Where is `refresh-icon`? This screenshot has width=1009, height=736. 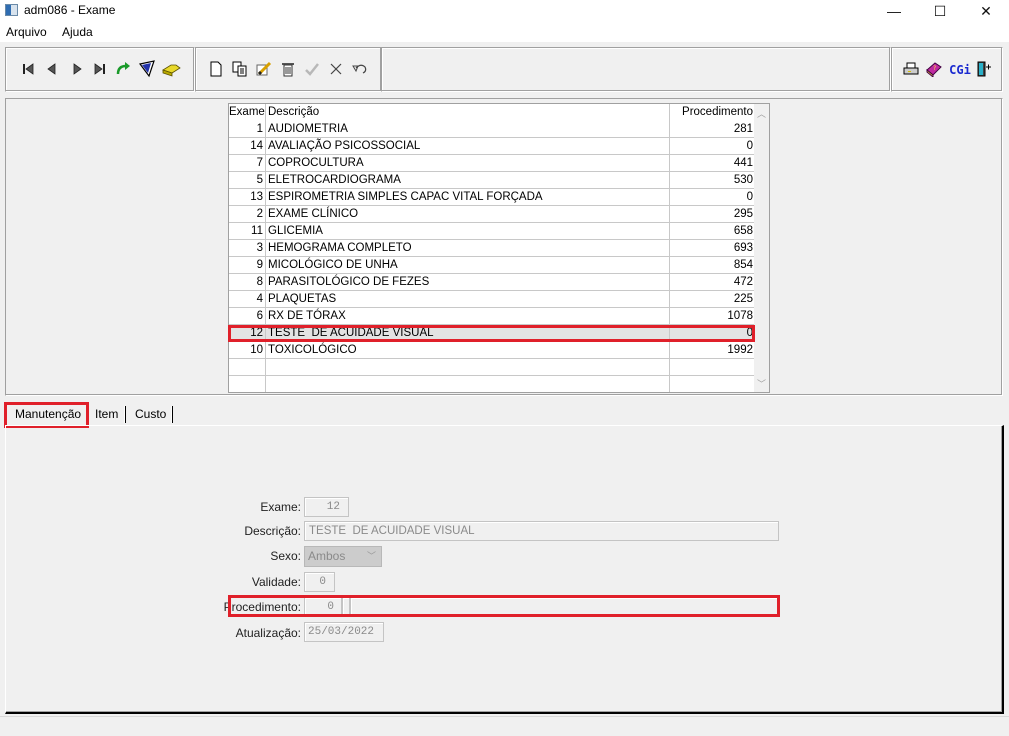
refresh-icon is located at coordinates (123, 70).